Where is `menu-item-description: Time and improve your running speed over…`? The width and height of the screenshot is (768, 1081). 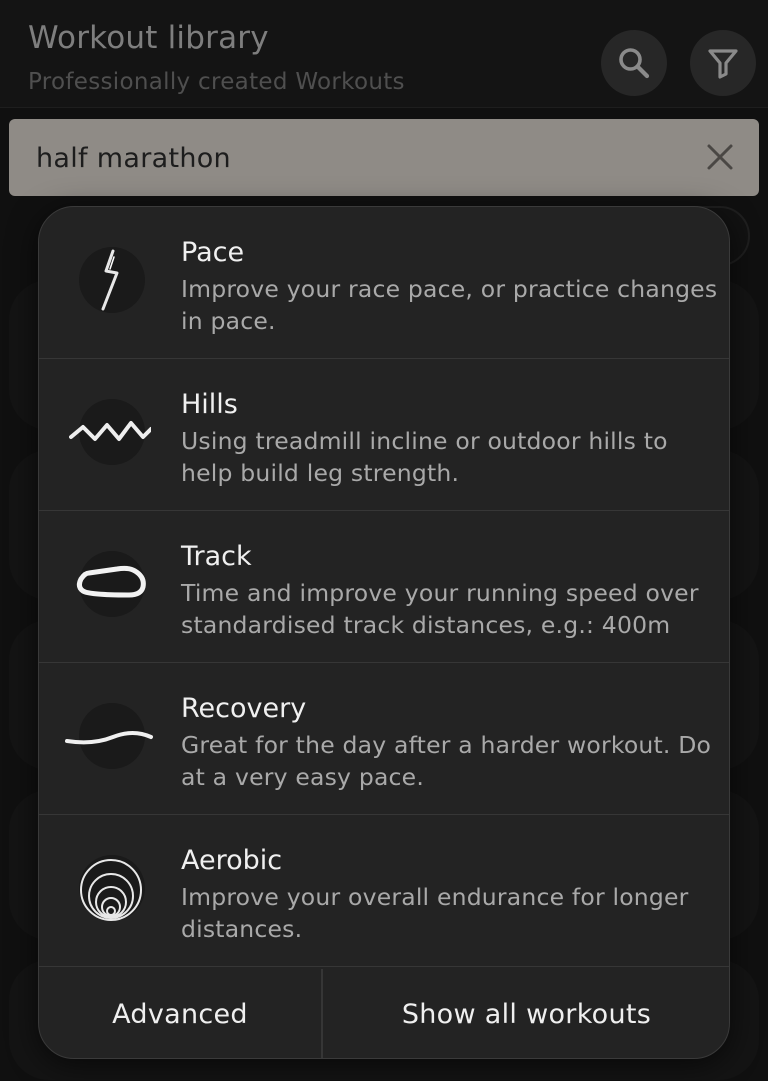
menu-item-description: Time and improve your running speed over… is located at coordinates (440, 609).